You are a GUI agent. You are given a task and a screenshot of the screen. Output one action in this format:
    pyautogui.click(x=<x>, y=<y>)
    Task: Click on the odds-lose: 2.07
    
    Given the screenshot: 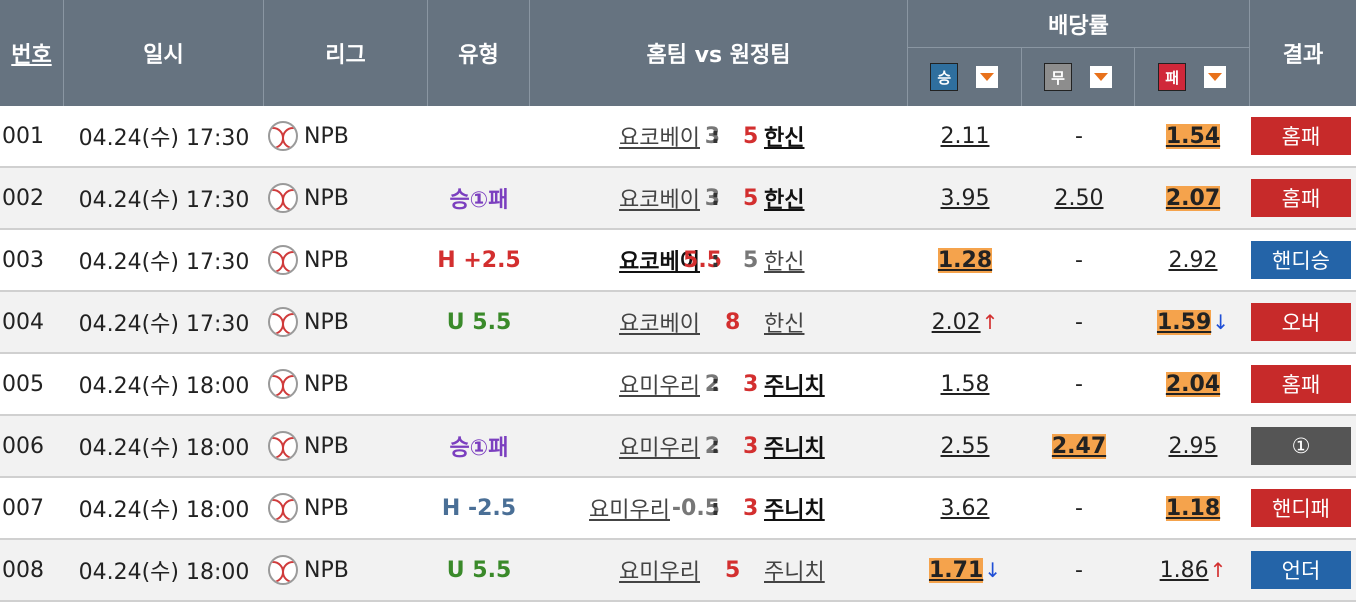 What is the action you would take?
    pyautogui.click(x=1193, y=198)
    